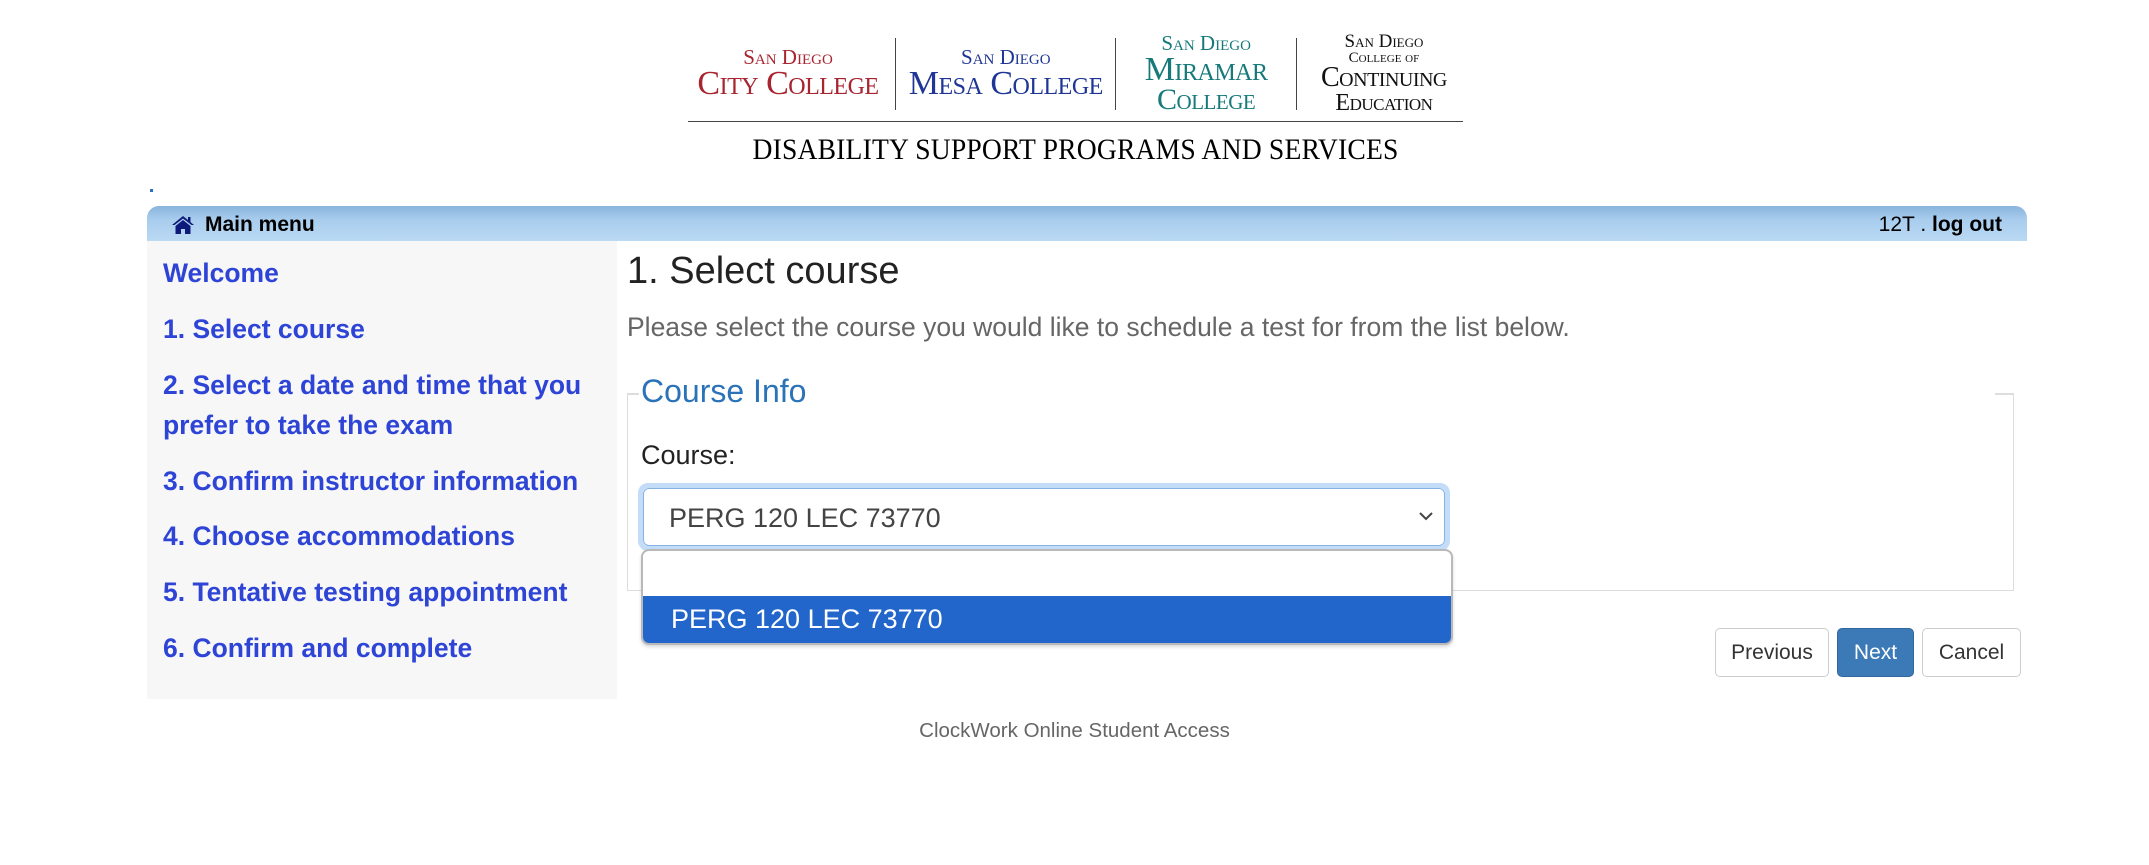 Image resolution: width=2149 pixels, height=865 pixels. Describe the element at coordinates (1075, 121) in the screenshot. I see `header-divider` at that location.